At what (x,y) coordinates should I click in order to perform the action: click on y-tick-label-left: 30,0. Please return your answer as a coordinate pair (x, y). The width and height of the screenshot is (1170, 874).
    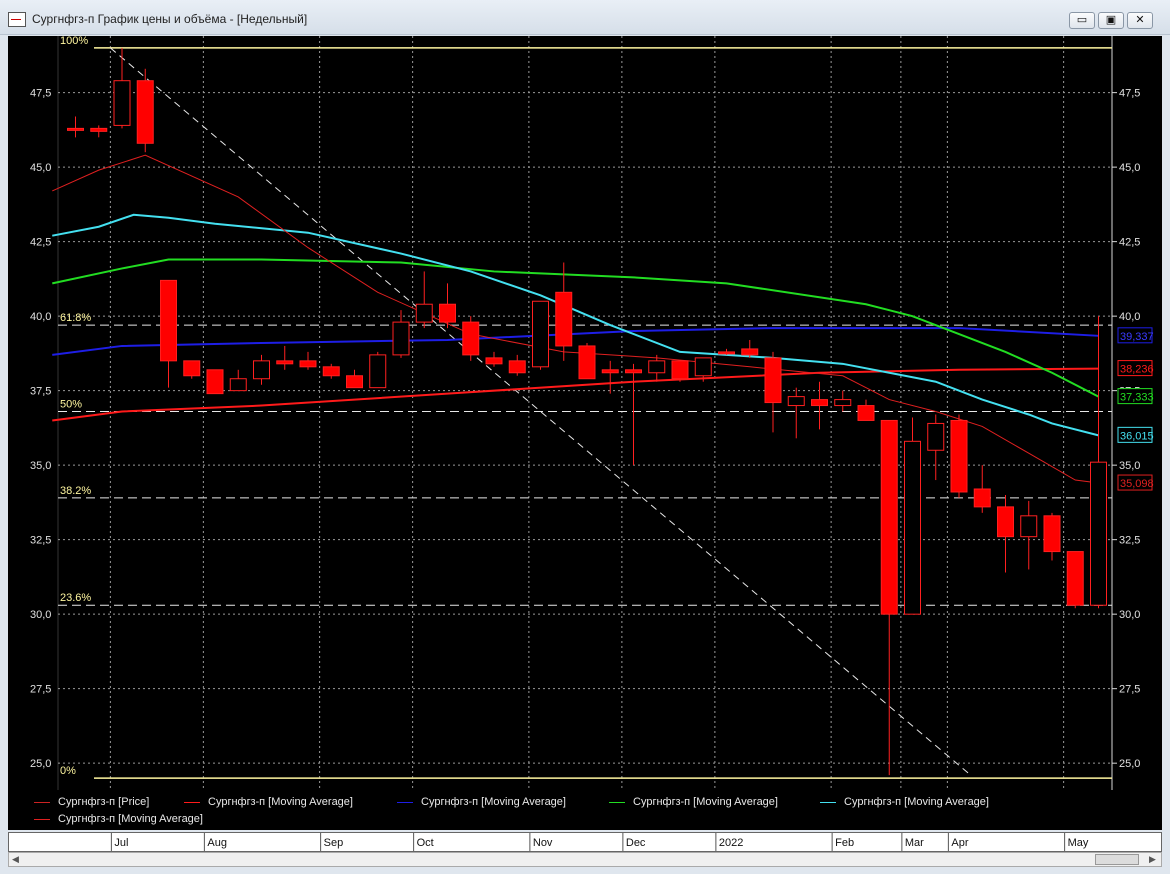
    Looking at the image, I should click on (40, 615).